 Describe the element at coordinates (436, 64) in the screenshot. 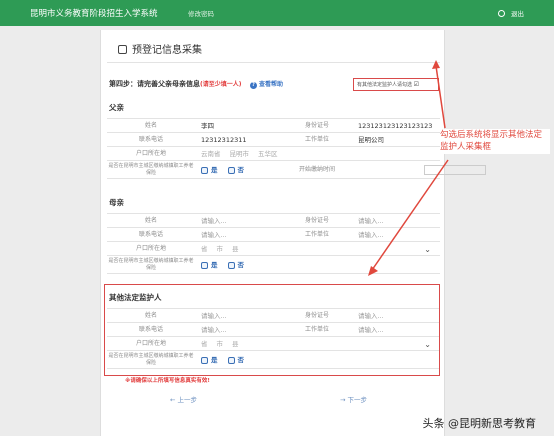

I see `annotation-arrowhead-up` at that location.